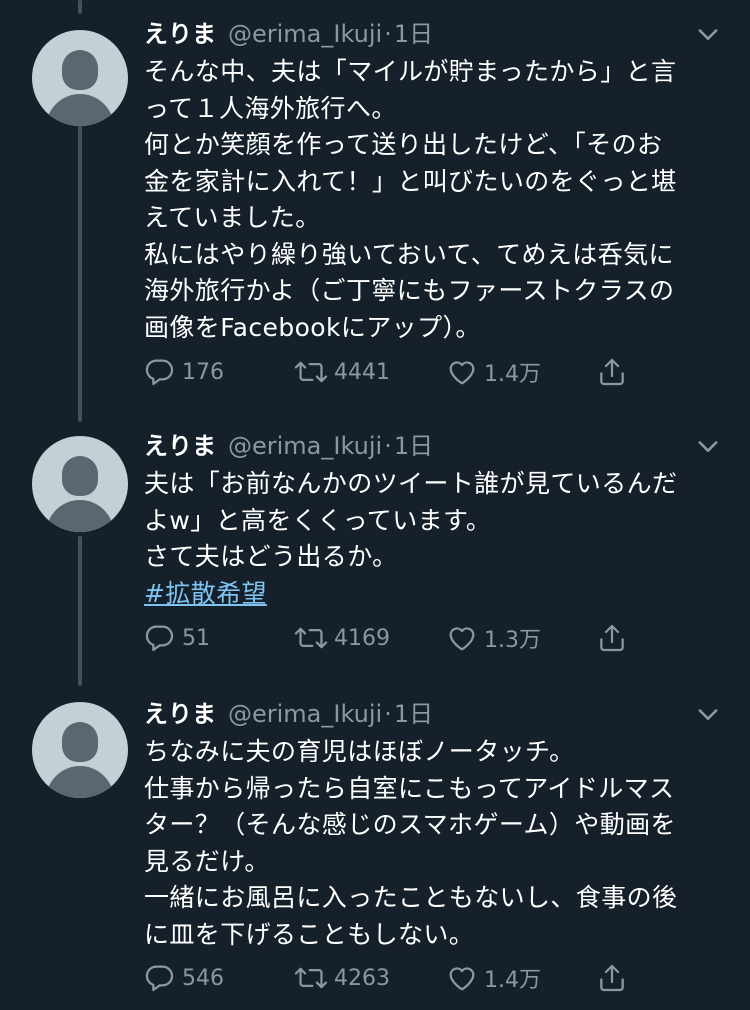 The width and height of the screenshot is (750, 1010). What do you see at coordinates (362, 638) in the screenshot?
I see `retweet-count: 4169` at bounding box center [362, 638].